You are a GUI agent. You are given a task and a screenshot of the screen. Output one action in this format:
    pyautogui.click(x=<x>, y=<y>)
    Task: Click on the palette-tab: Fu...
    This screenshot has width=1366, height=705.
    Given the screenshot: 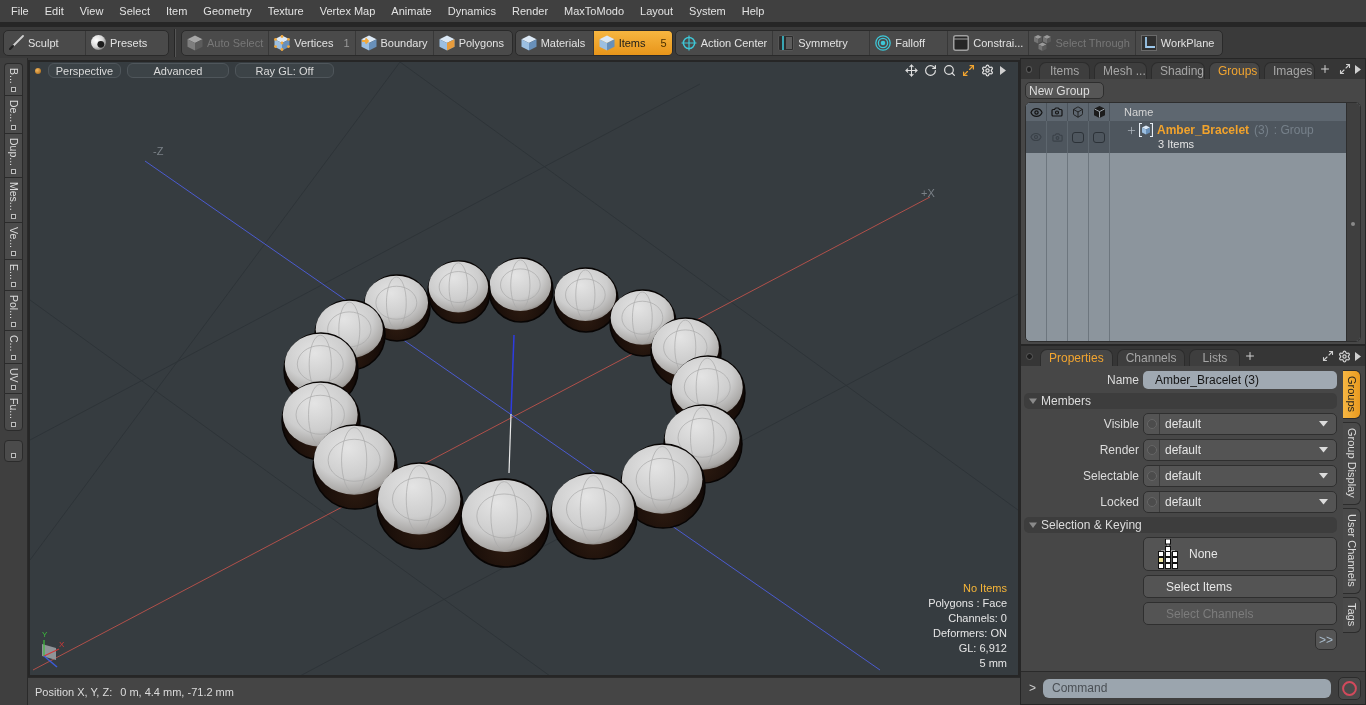 What is the action you would take?
    pyautogui.click(x=13, y=412)
    